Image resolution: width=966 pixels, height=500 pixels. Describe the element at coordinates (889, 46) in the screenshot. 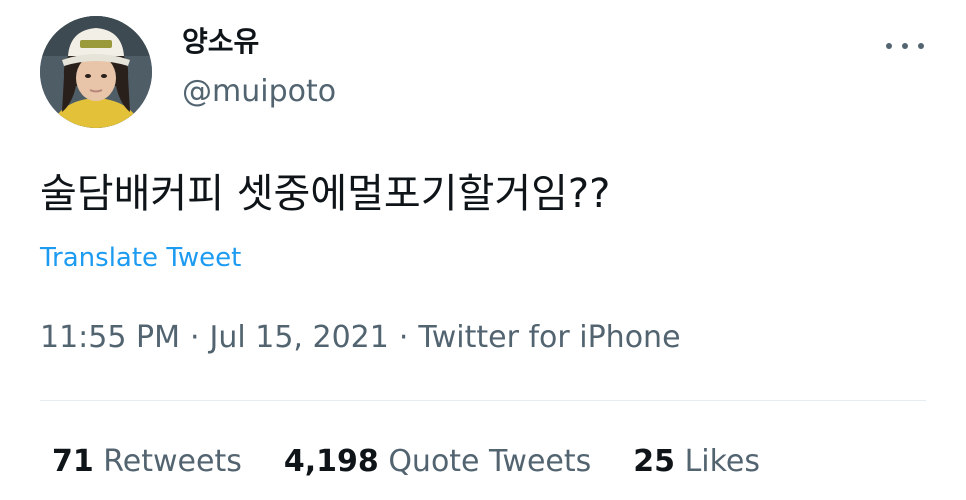

I see `more-horizontal-icon` at that location.